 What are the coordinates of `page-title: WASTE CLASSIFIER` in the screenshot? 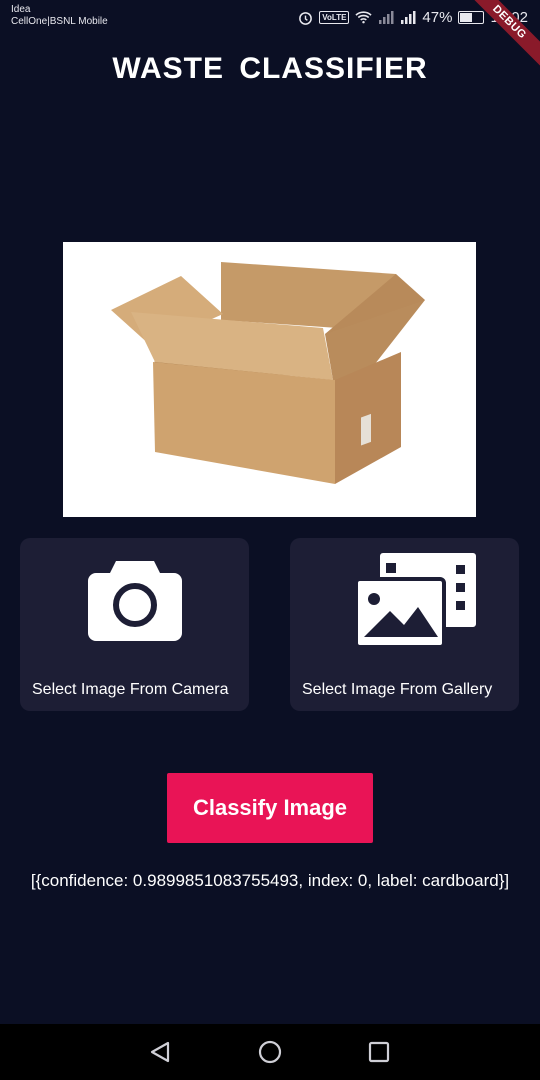 It's located at (270, 68).